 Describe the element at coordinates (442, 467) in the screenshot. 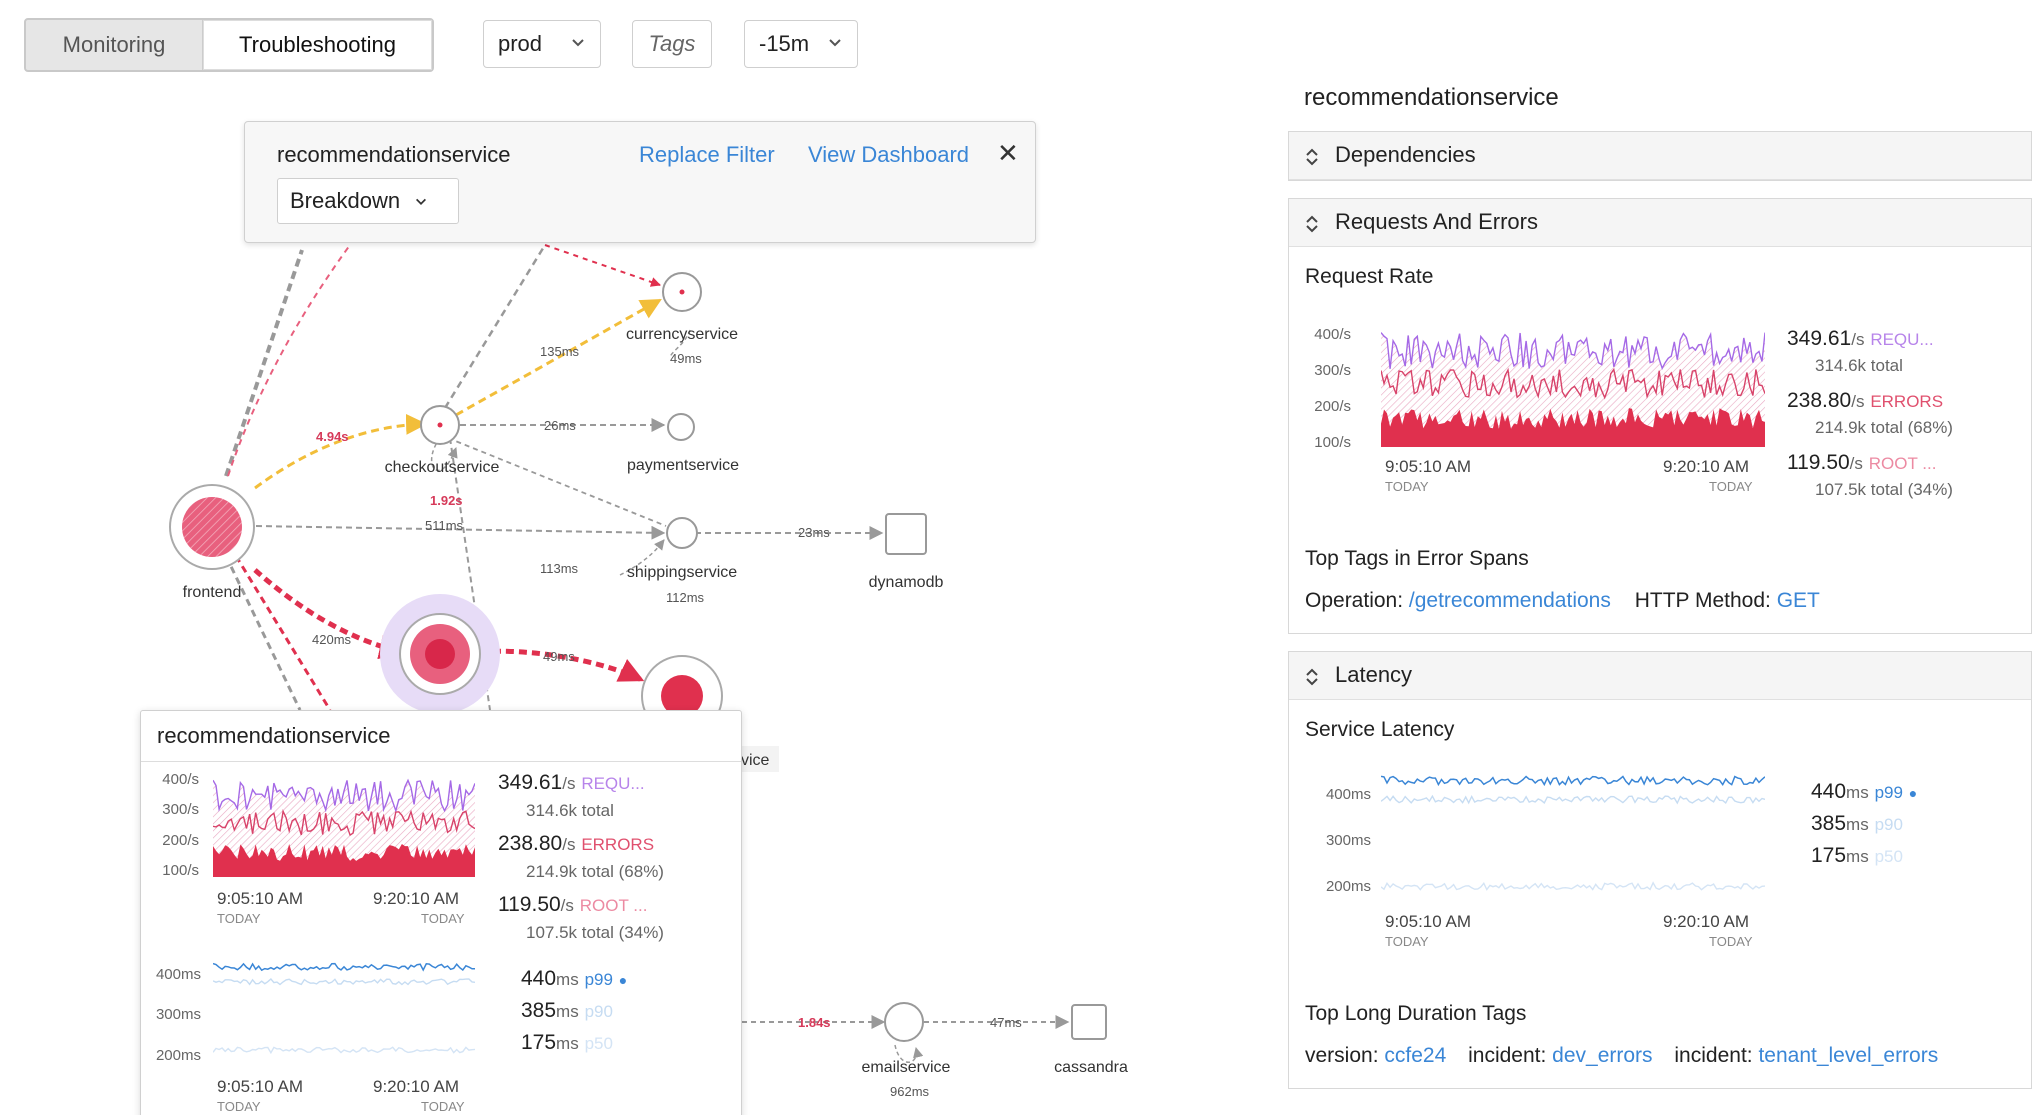

I see `node-label: checkoutservice` at that location.